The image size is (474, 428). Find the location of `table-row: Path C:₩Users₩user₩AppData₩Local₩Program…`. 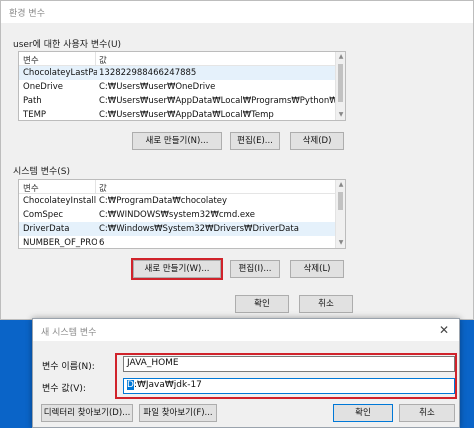

table-row: Path C:₩Users₩user₩AppData₩Local₩Program… is located at coordinates (182, 101).